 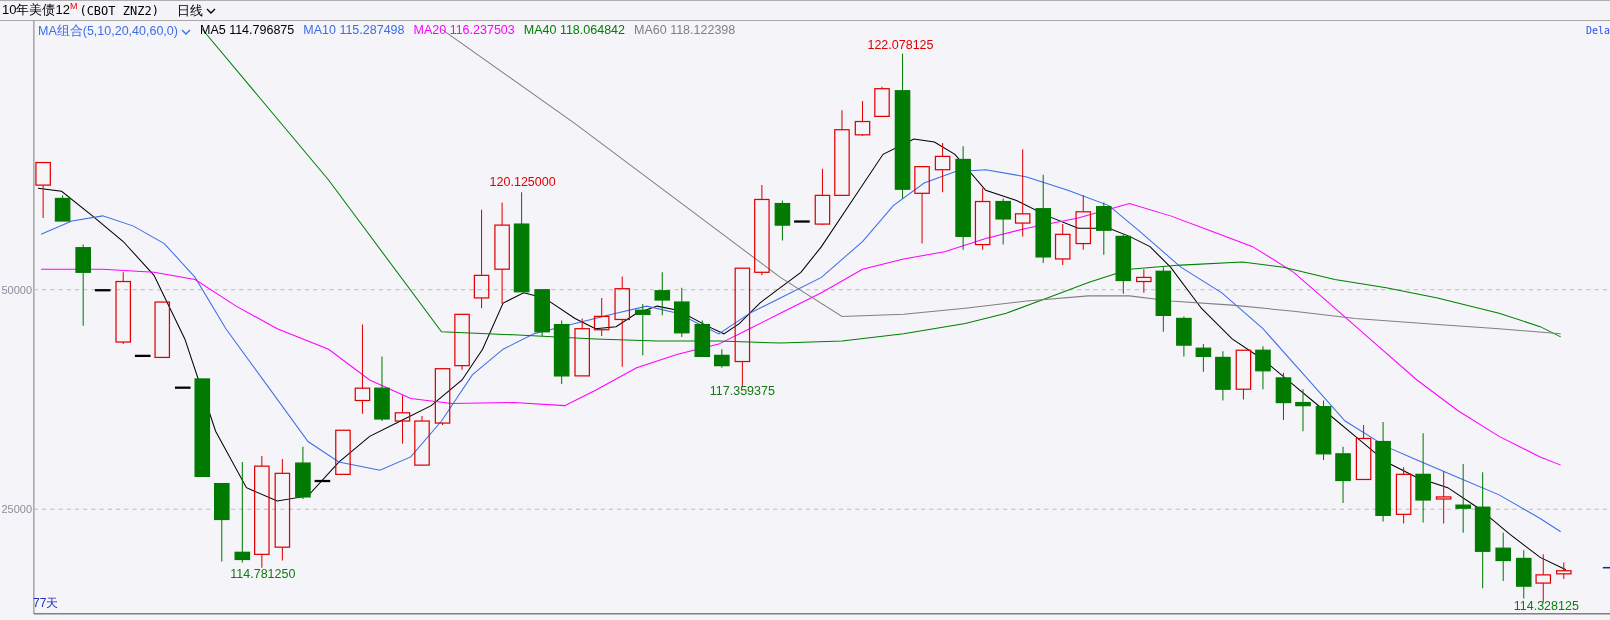 What do you see at coordinates (464, 31) in the screenshot?
I see `moving-average-value: MA20 116.237503` at bounding box center [464, 31].